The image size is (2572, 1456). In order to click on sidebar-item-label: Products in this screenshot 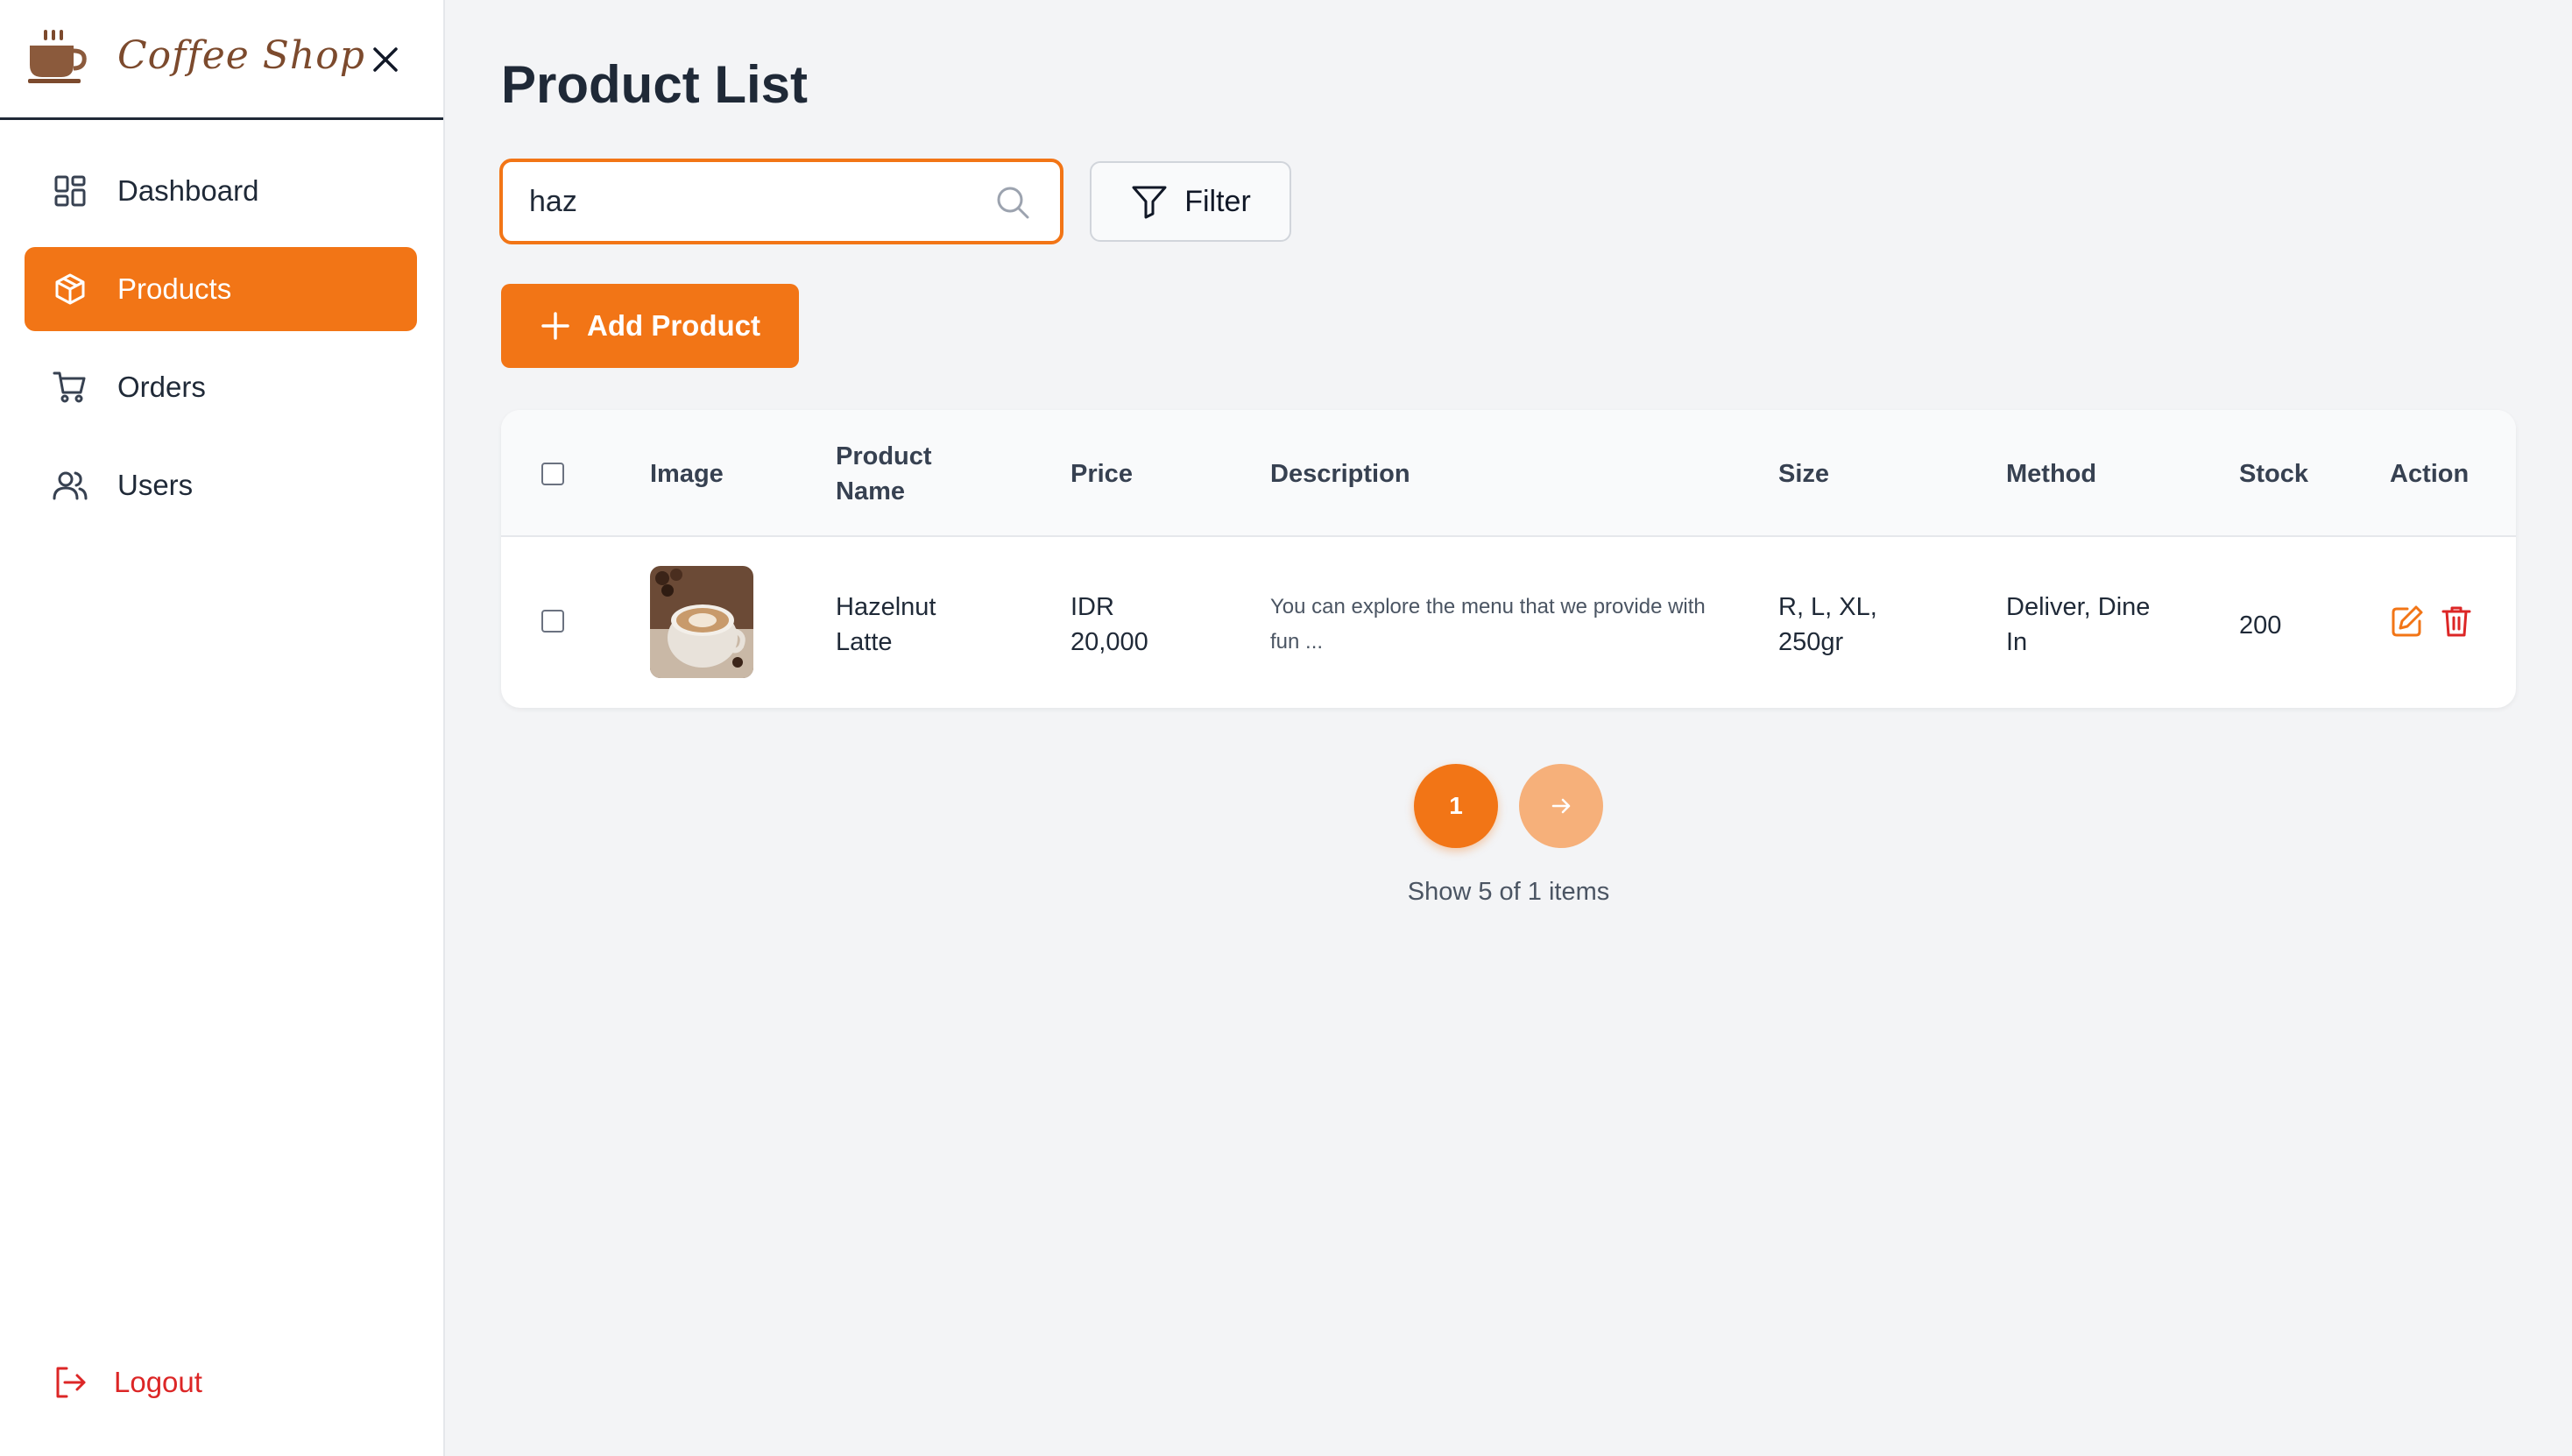, I will do `click(174, 288)`.